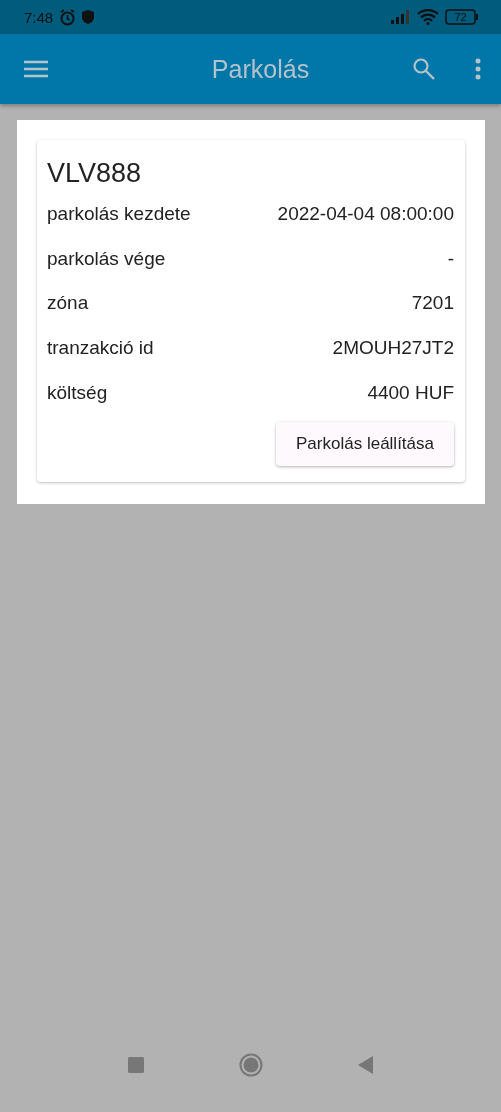 This screenshot has width=501, height=1112. Describe the element at coordinates (36, 69) in the screenshot. I see `menu-icon` at that location.